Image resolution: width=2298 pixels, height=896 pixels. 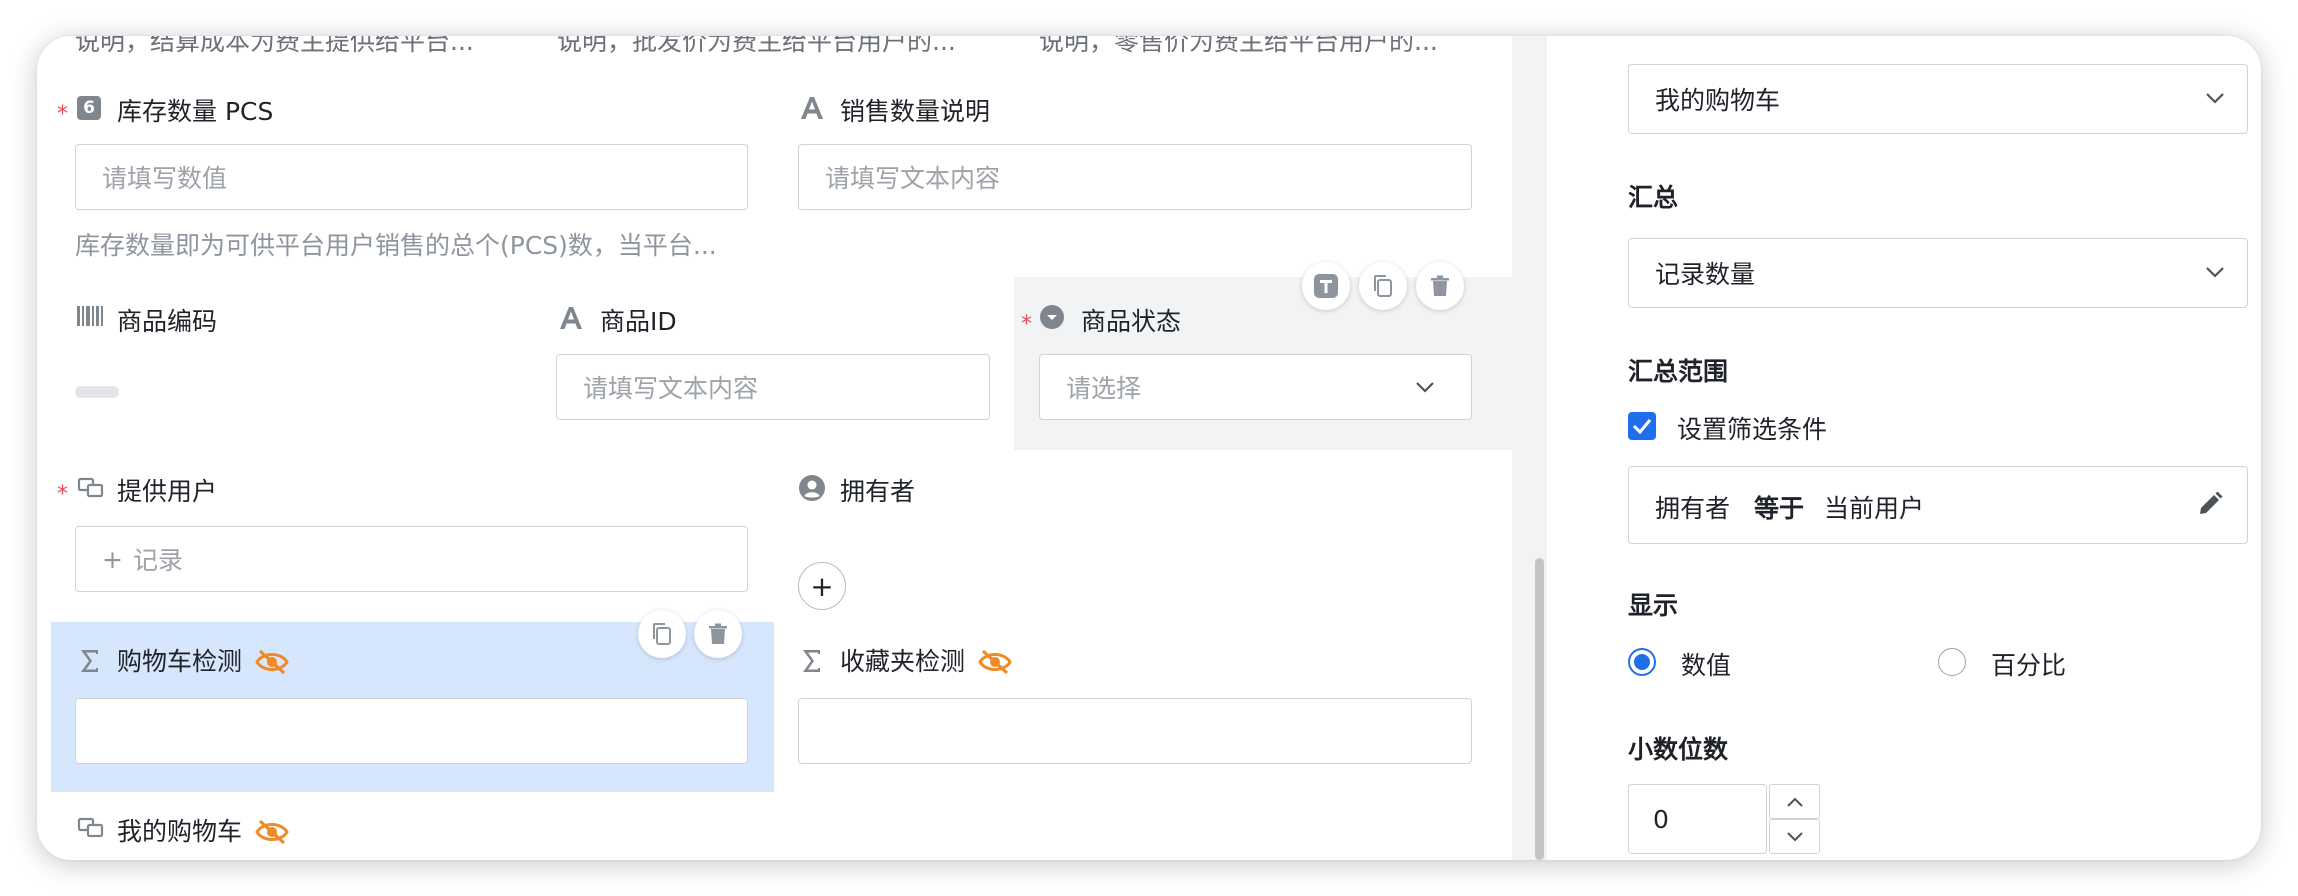 What do you see at coordinates (195, 111) in the screenshot?
I see `stock-label: 库存数量 PCS` at bounding box center [195, 111].